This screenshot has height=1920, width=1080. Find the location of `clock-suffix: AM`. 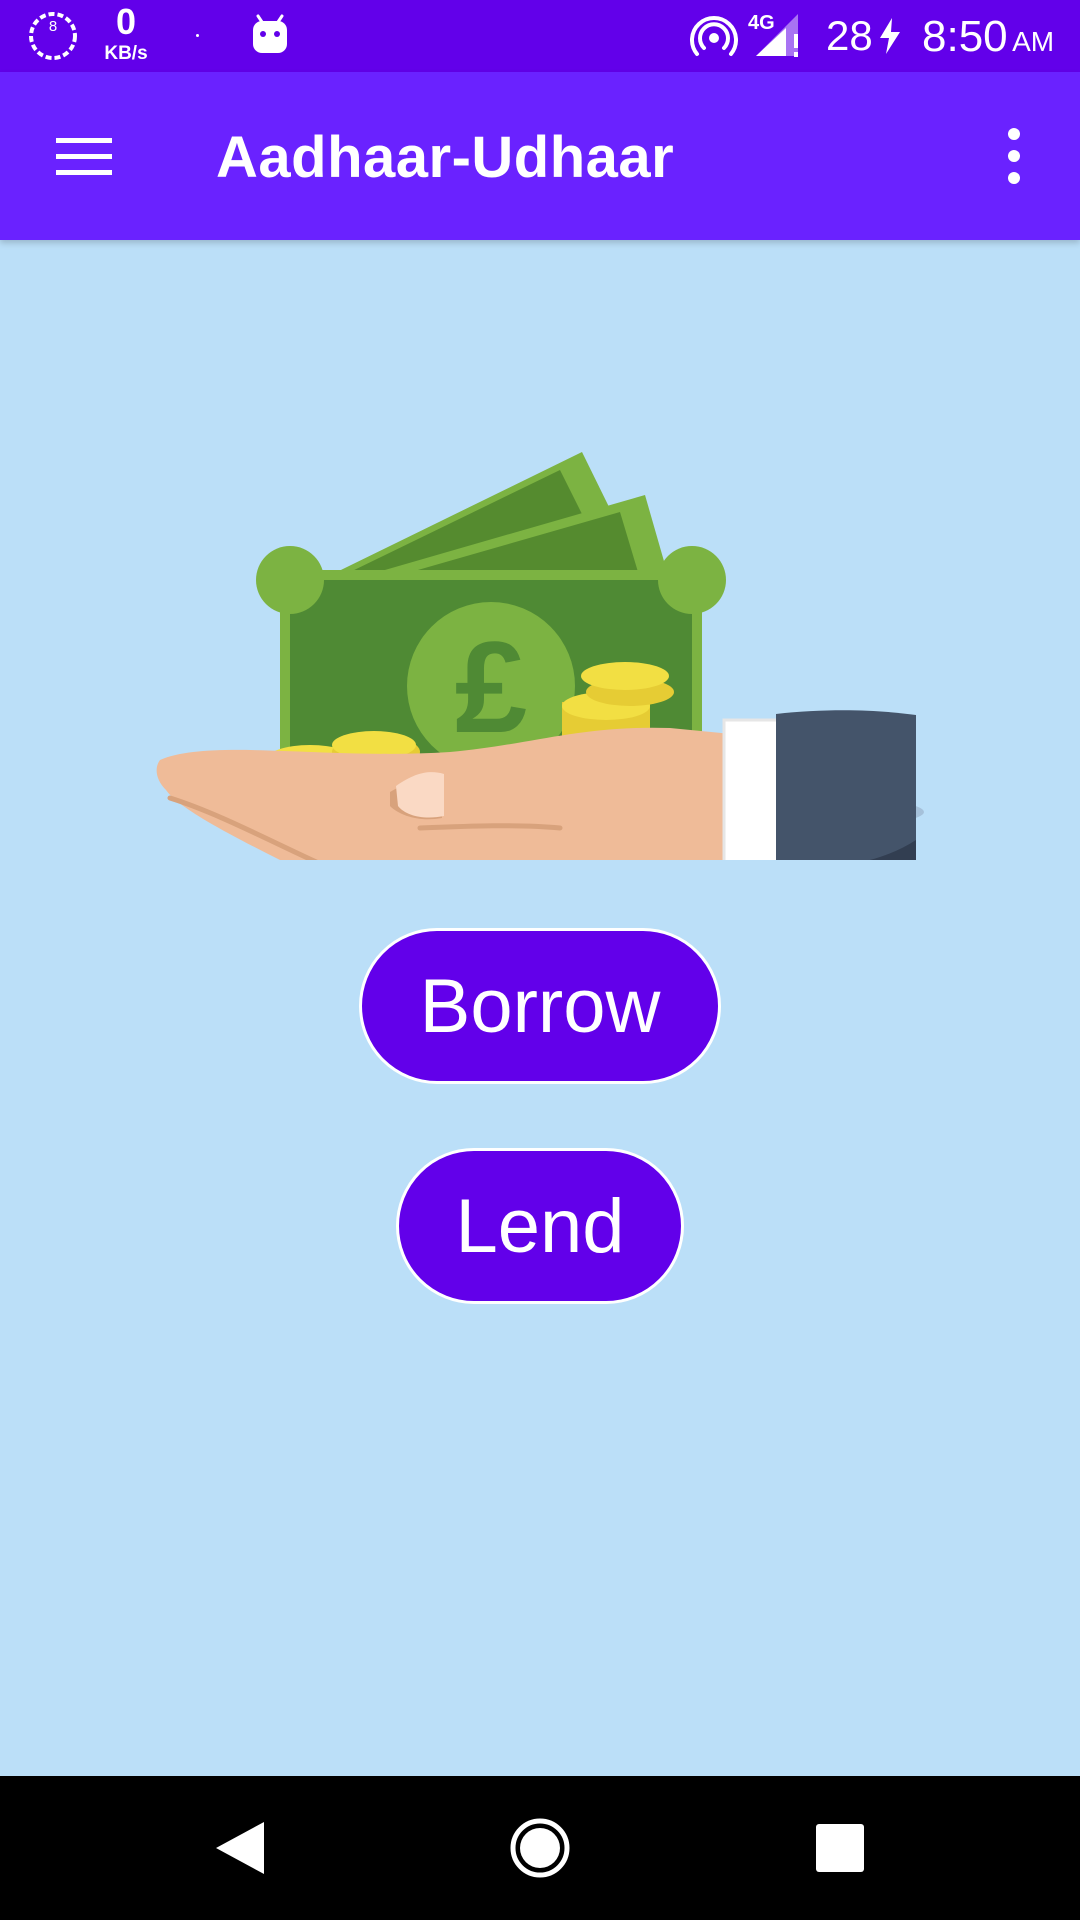

clock-suffix: AM is located at coordinates (1033, 41).